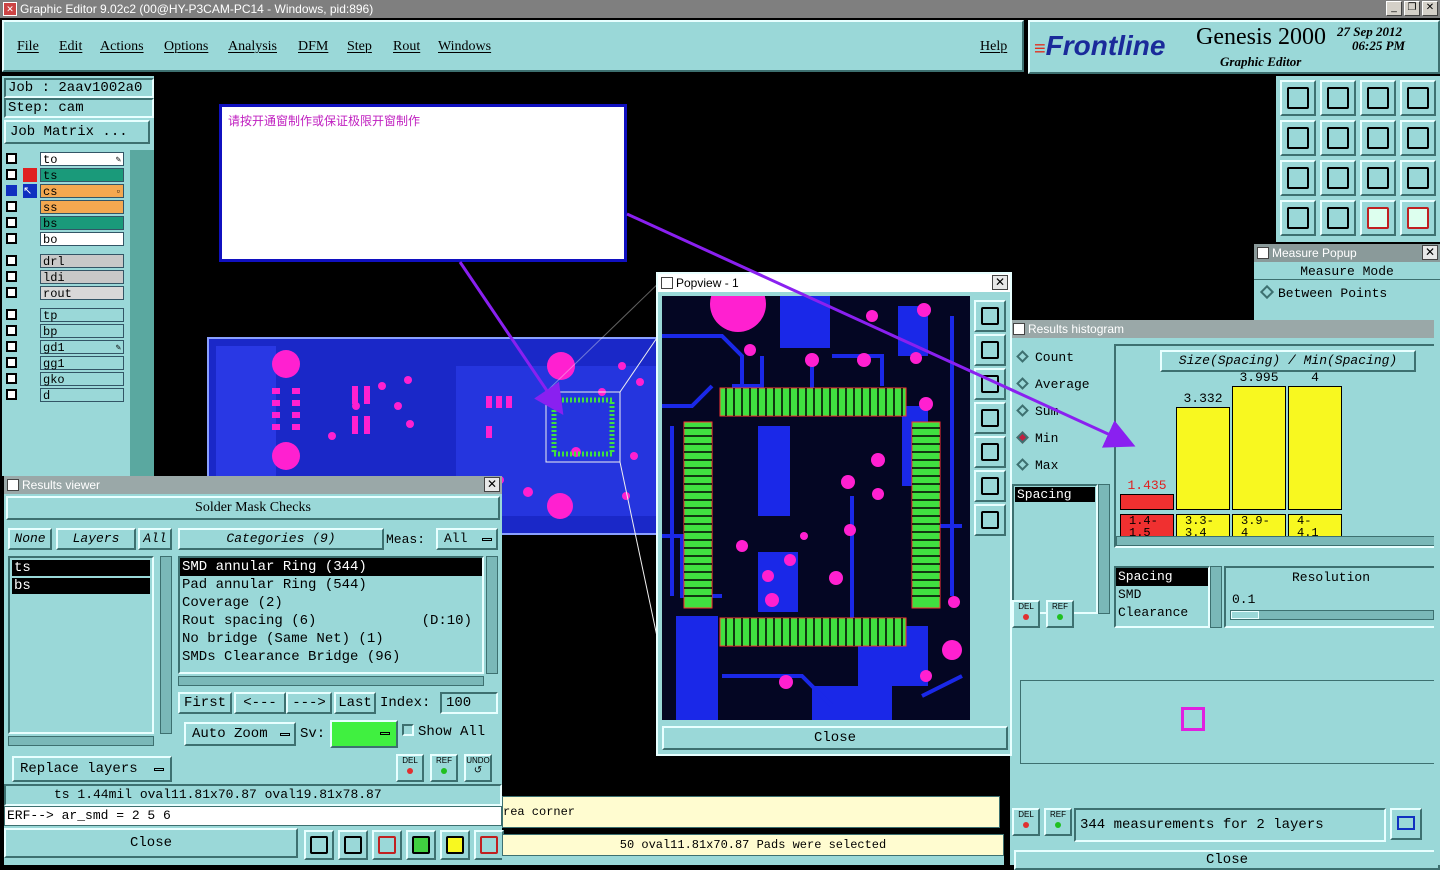 This screenshot has width=1440, height=870. Describe the element at coordinates (1394, 8) in the screenshot. I see `minimize-button: _` at that location.